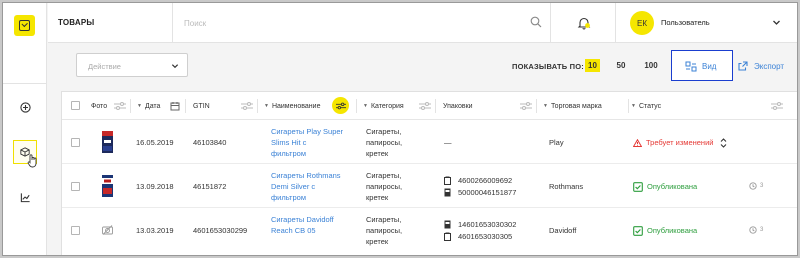 This screenshot has height=258, width=800. I want to click on column-header-label: Дата, so click(152, 106).